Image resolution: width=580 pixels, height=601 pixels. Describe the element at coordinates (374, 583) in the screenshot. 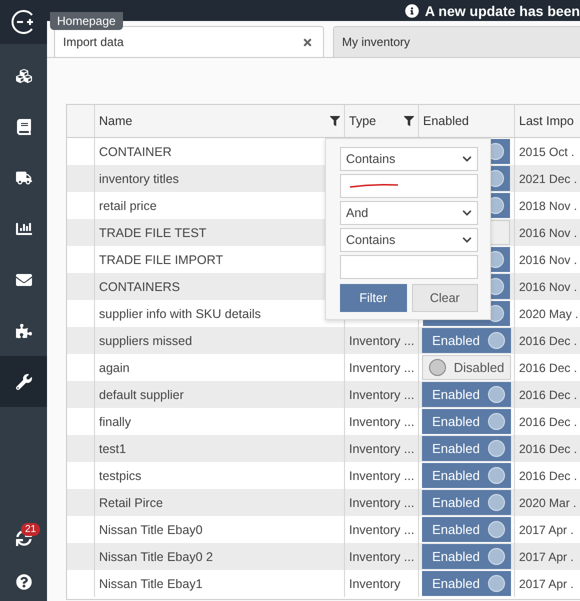

I see `table-cell: Inventory` at that location.